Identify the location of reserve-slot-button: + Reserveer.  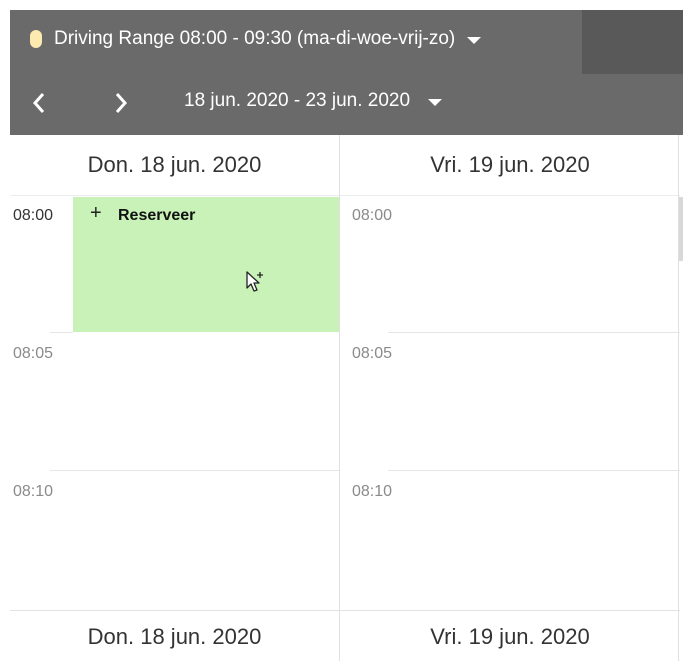
(206, 264).